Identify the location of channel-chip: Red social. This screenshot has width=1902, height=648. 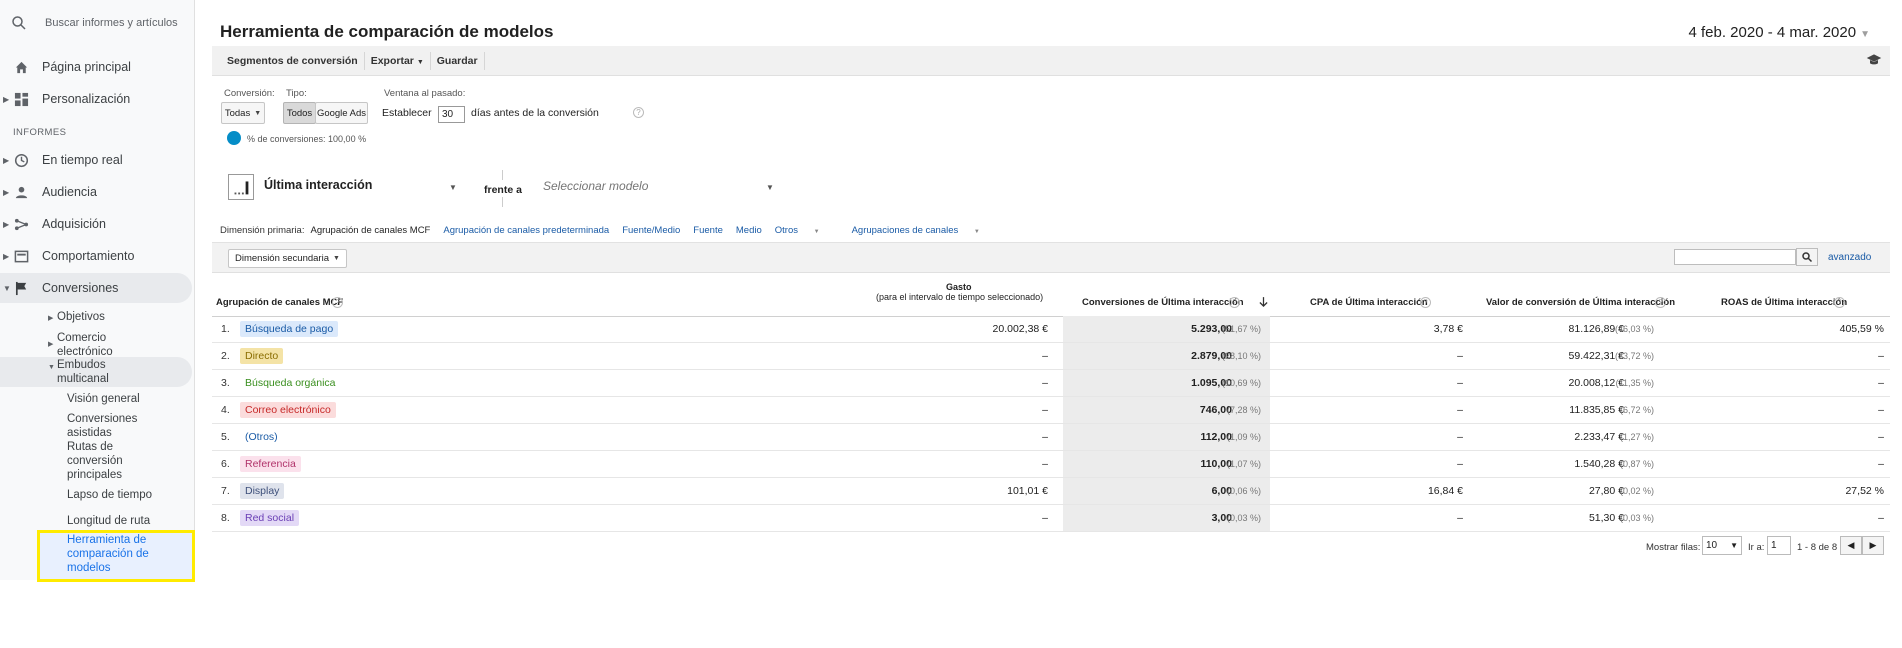
(270, 518).